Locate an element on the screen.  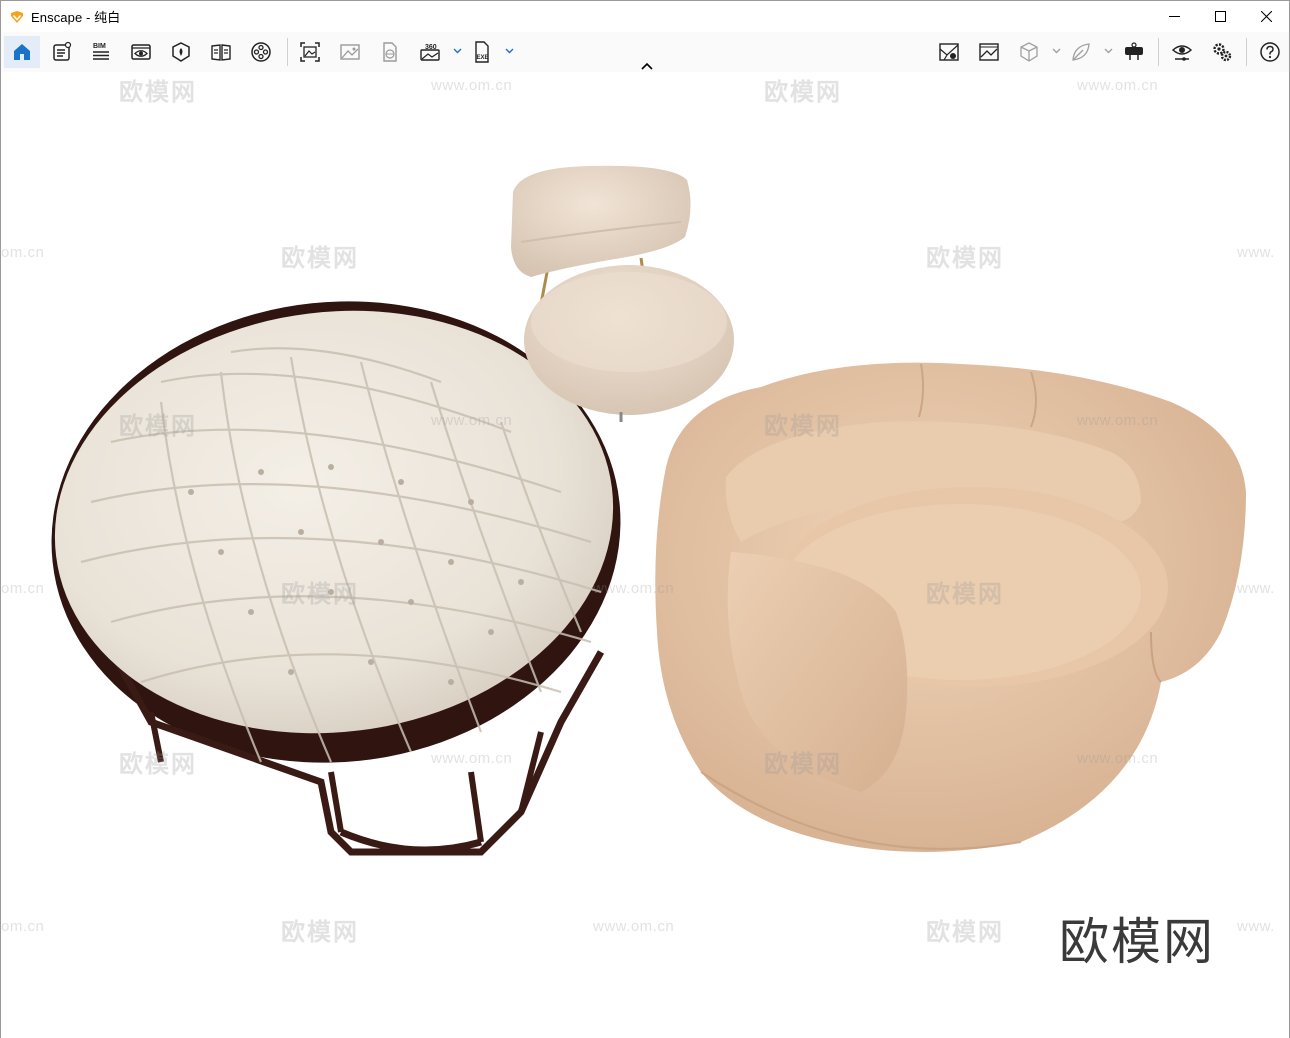
vr-headset-button is located at coordinates (1134, 52).